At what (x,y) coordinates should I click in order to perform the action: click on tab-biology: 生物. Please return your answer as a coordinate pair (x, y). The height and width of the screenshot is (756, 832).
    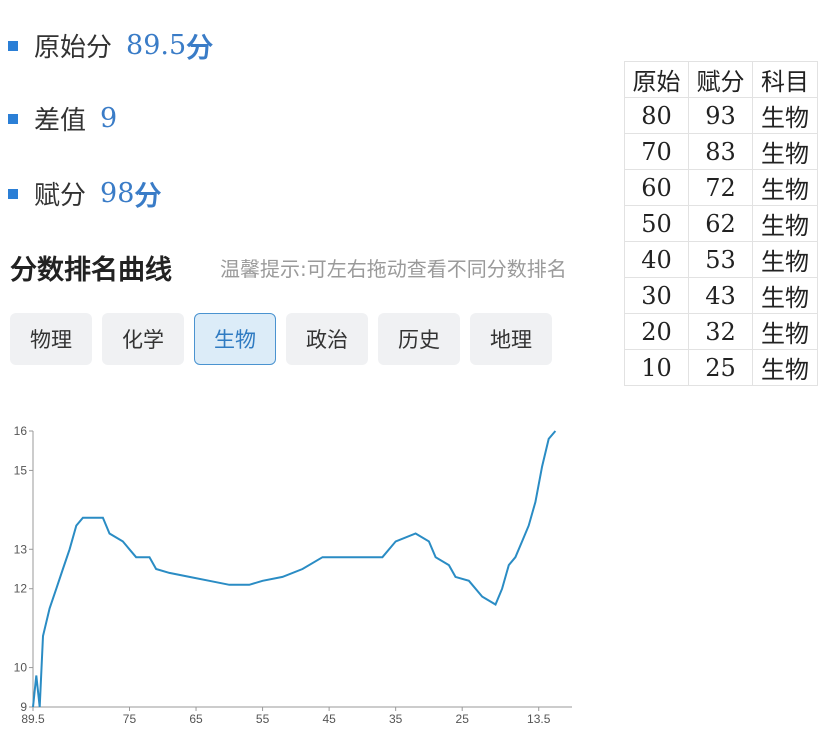
    Looking at the image, I should click on (235, 339).